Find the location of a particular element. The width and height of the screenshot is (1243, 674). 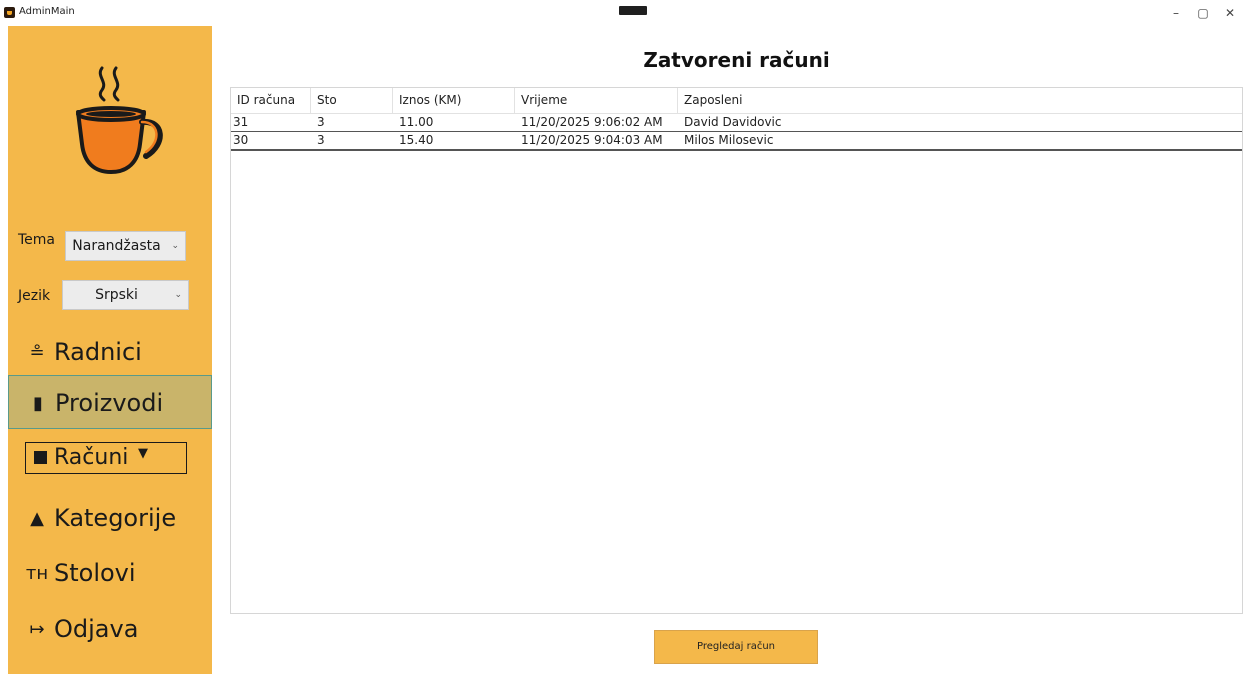

language-select: Srpski ⌄ is located at coordinates (125, 295).